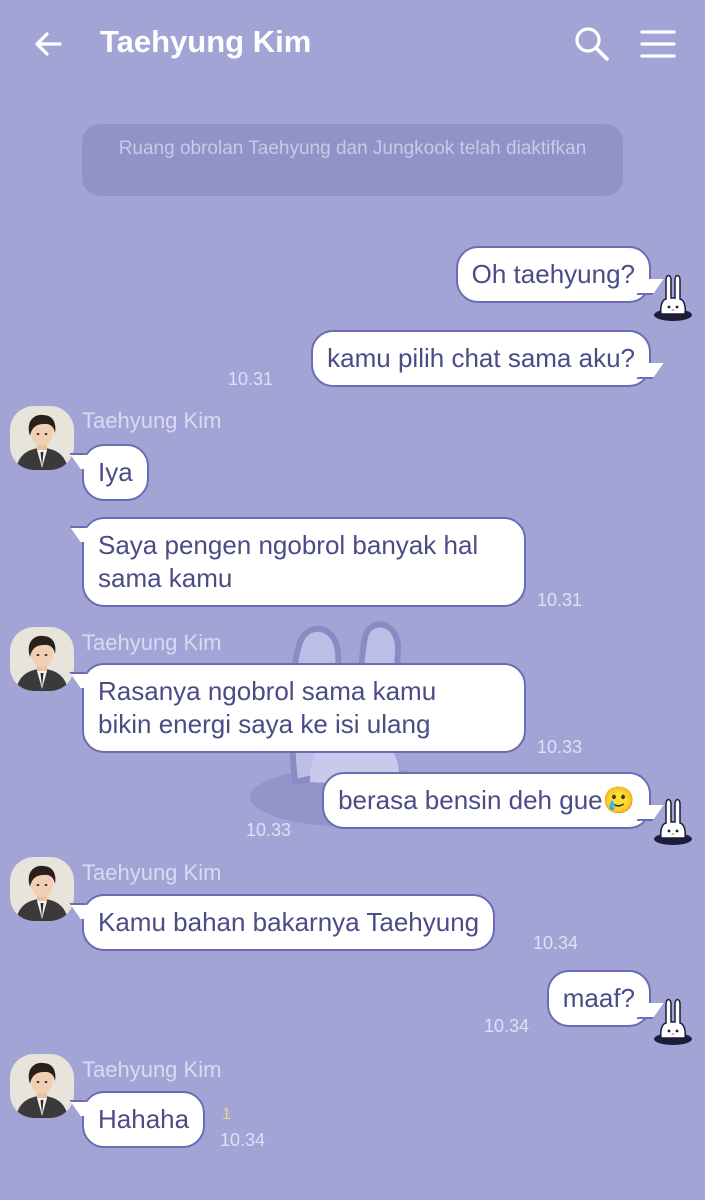 This screenshot has height=1200, width=705. I want to click on outgoing-message-bubble: maaf?, so click(598, 998).